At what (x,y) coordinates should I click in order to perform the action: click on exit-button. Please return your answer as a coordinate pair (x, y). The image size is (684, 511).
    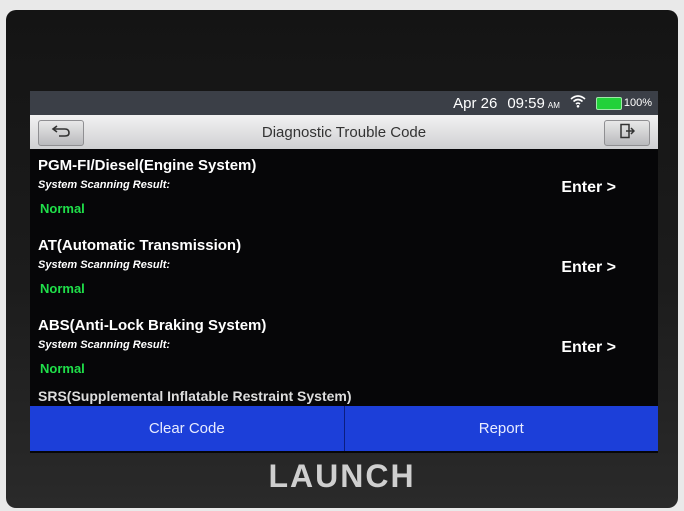
    Looking at the image, I should click on (627, 133).